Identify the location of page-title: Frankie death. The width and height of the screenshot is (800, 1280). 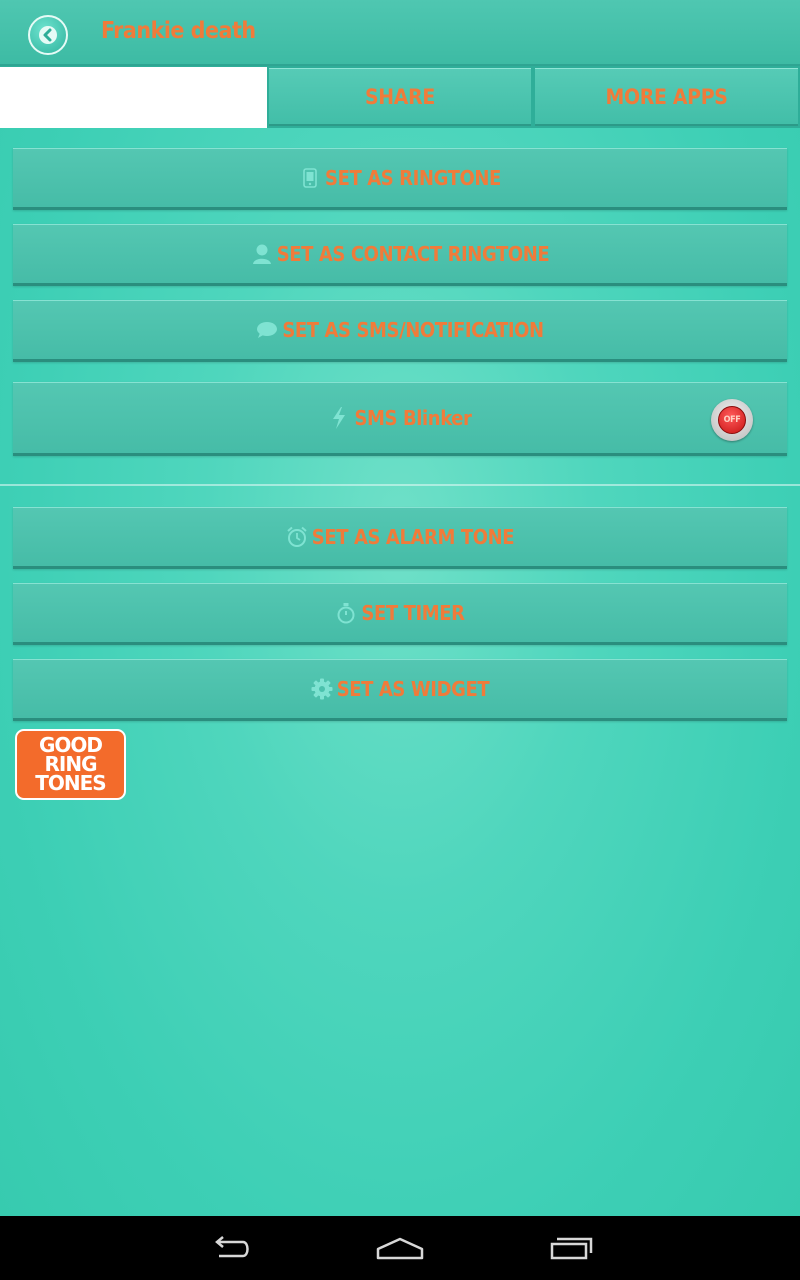
(178, 31).